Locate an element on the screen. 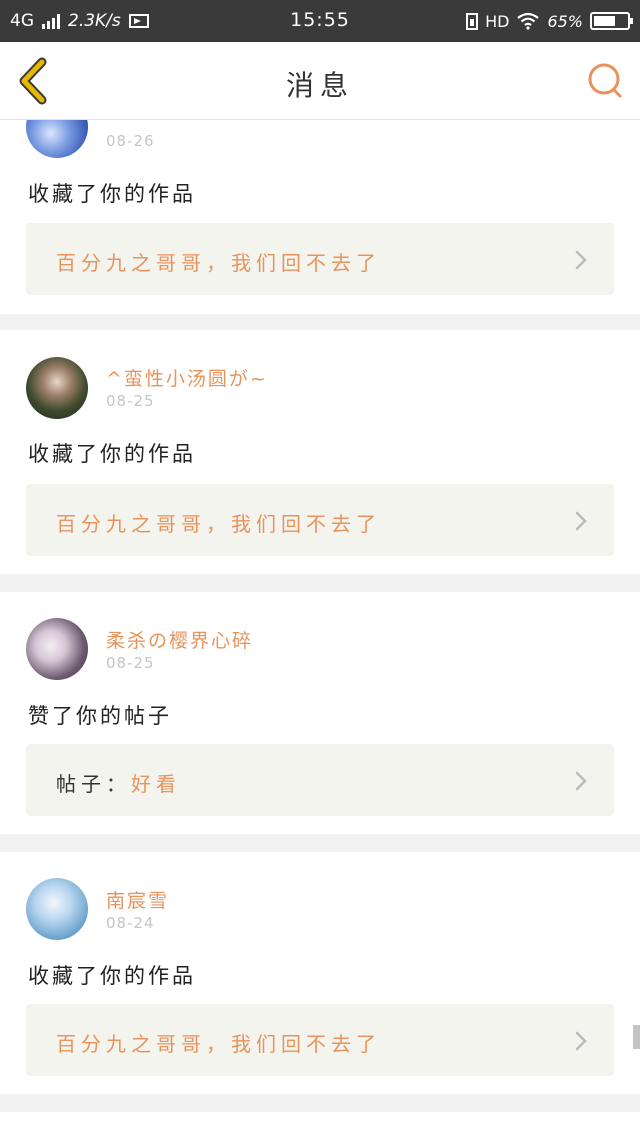 The height and width of the screenshot is (1138, 640). app-header: 消息 is located at coordinates (320, 81).